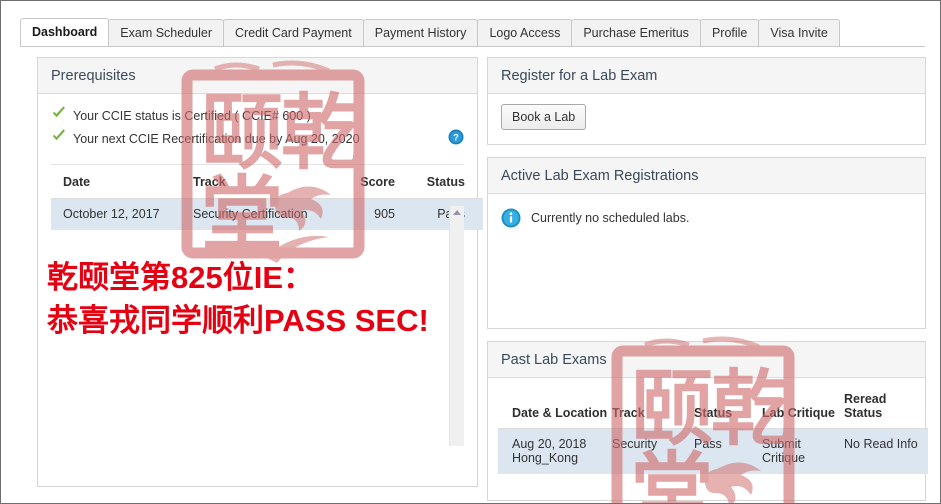 The width and height of the screenshot is (941, 504). I want to click on cell-track: Security, so click(653, 451).